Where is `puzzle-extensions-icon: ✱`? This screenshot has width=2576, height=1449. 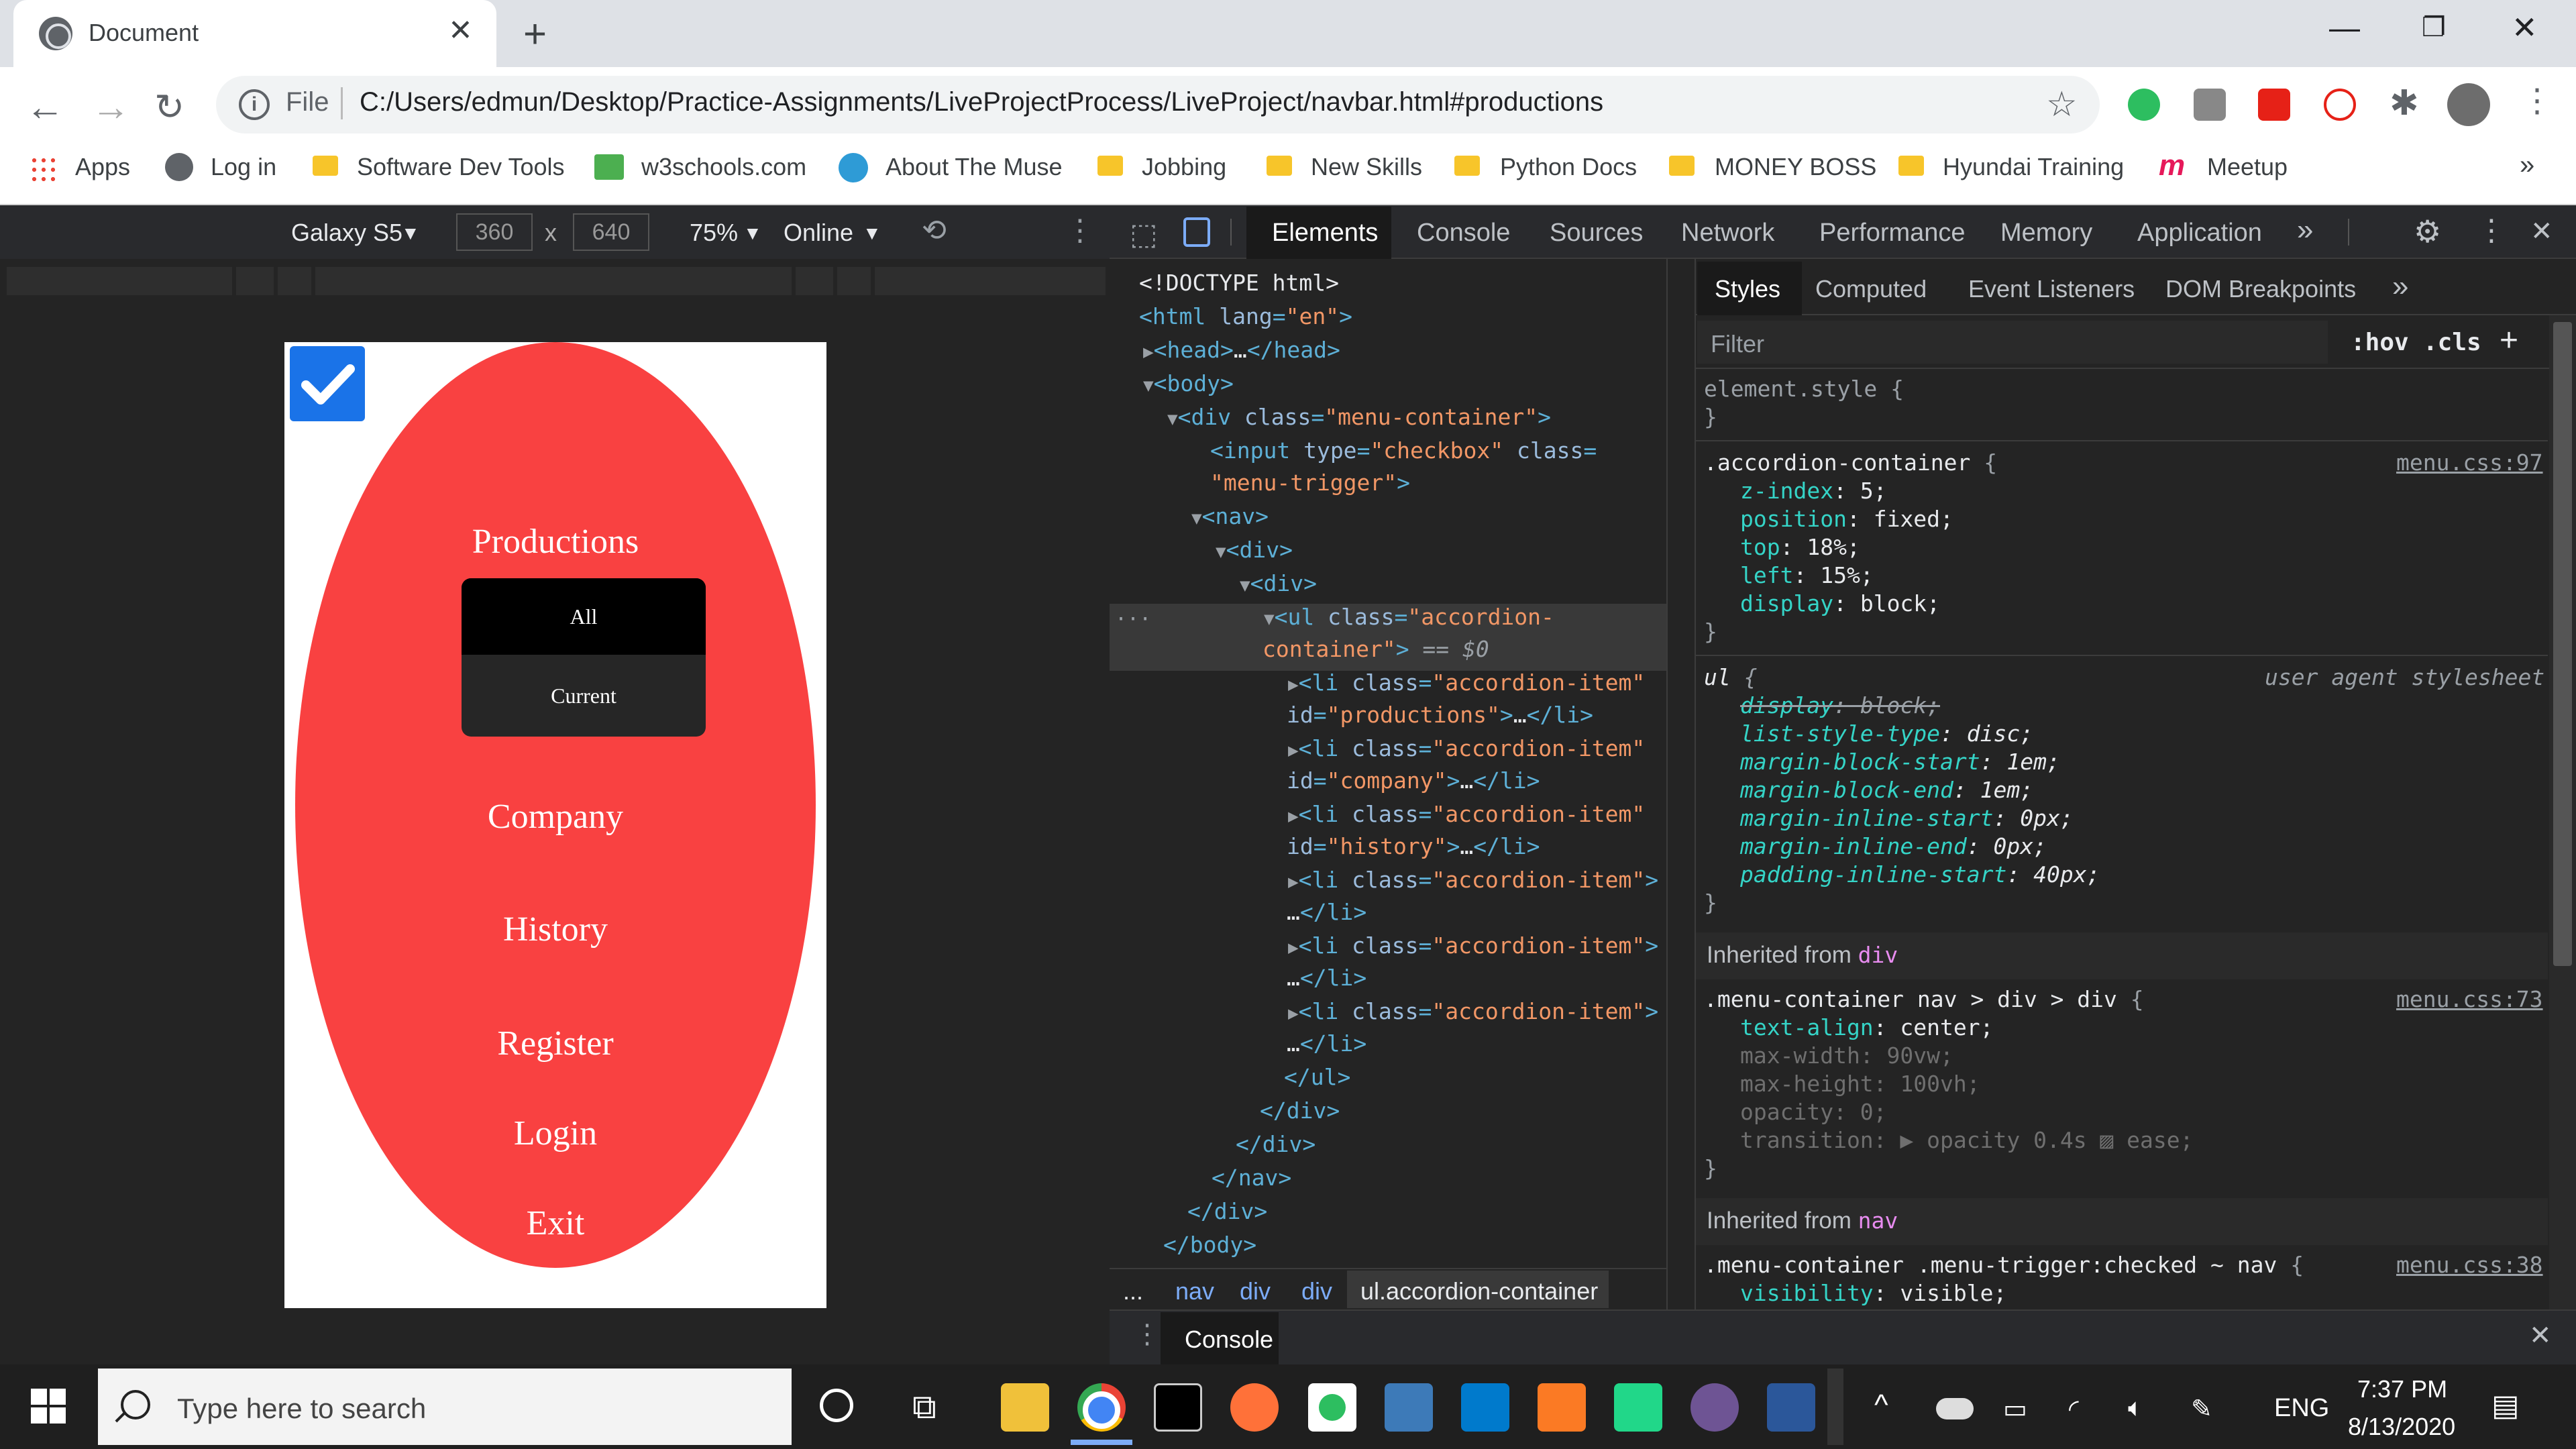
puzzle-extensions-icon: ✱ is located at coordinates (2404, 103).